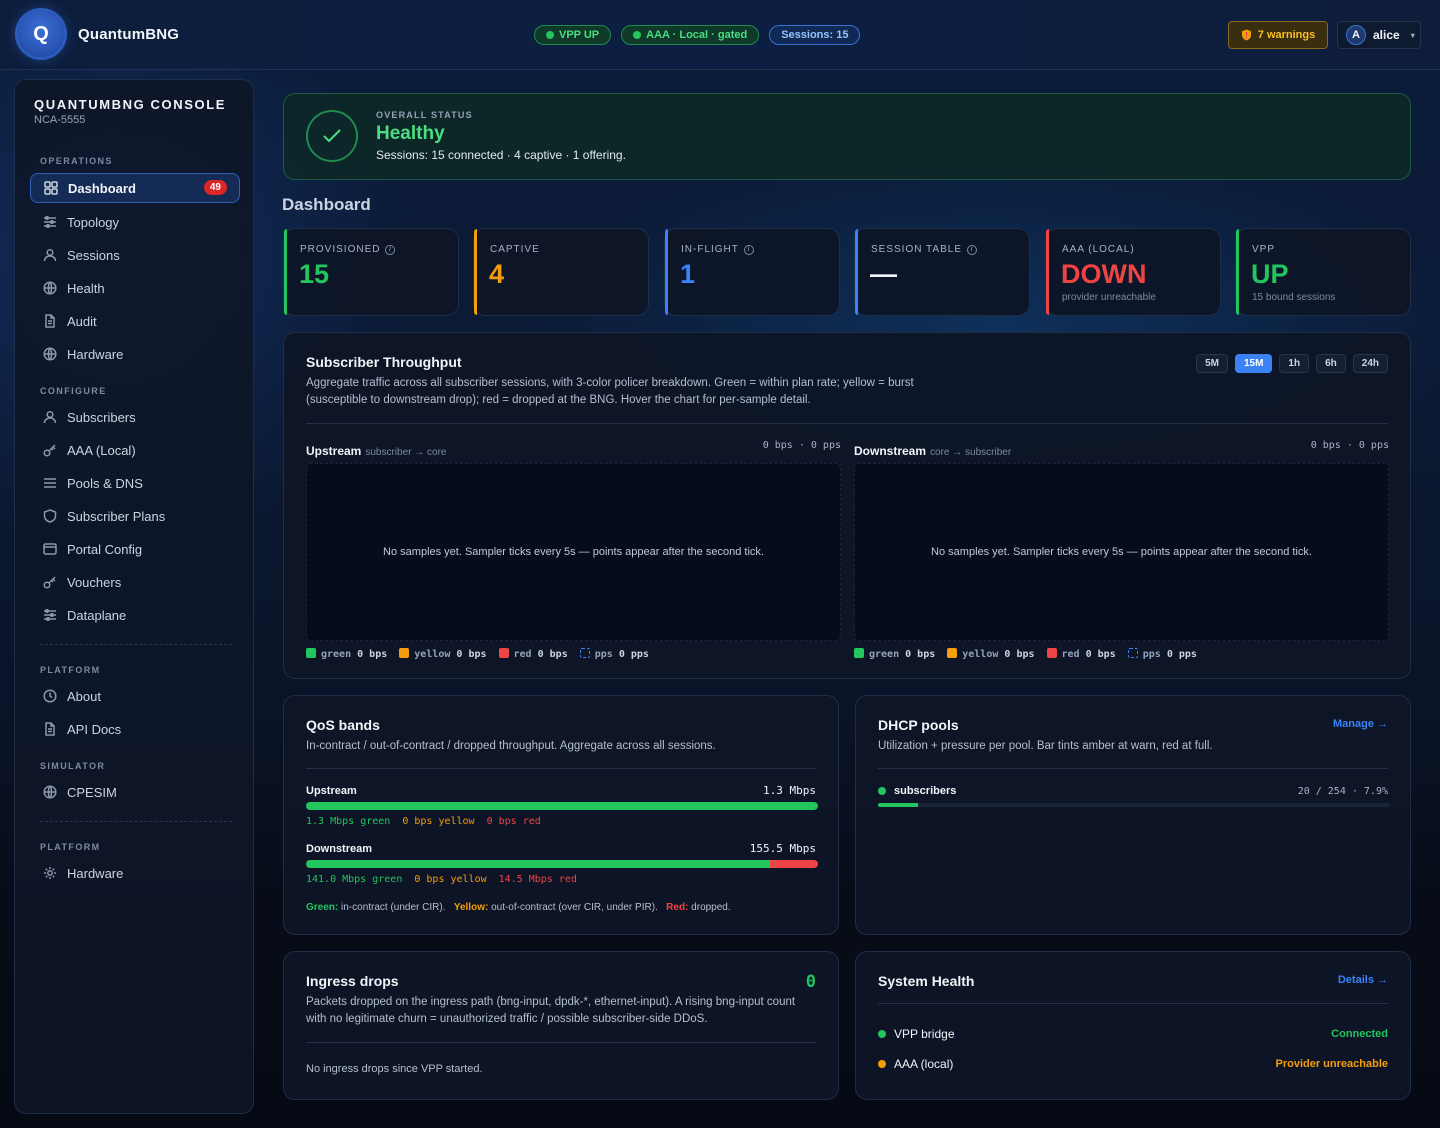  I want to click on footer-green-key: Green:, so click(322, 907).